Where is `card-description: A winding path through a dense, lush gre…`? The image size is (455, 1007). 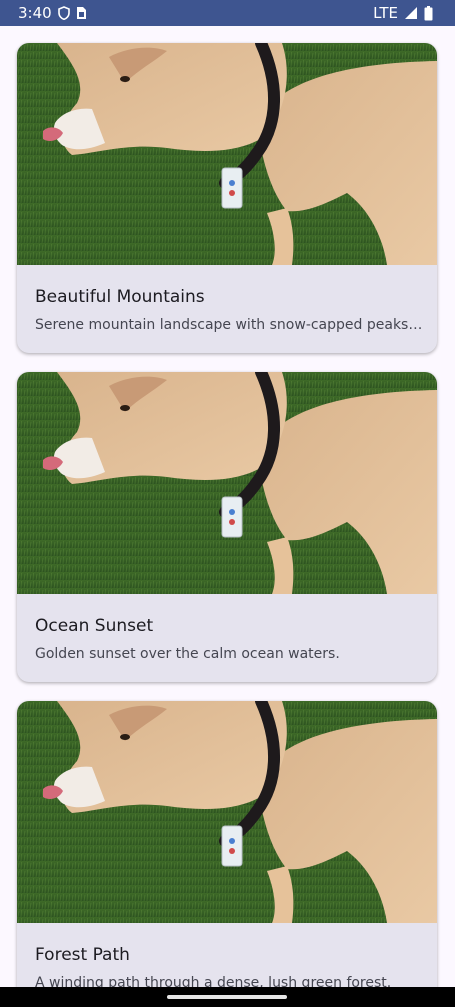 card-description: A winding path through a dense, lush gre… is located at coordinates (213, 981).